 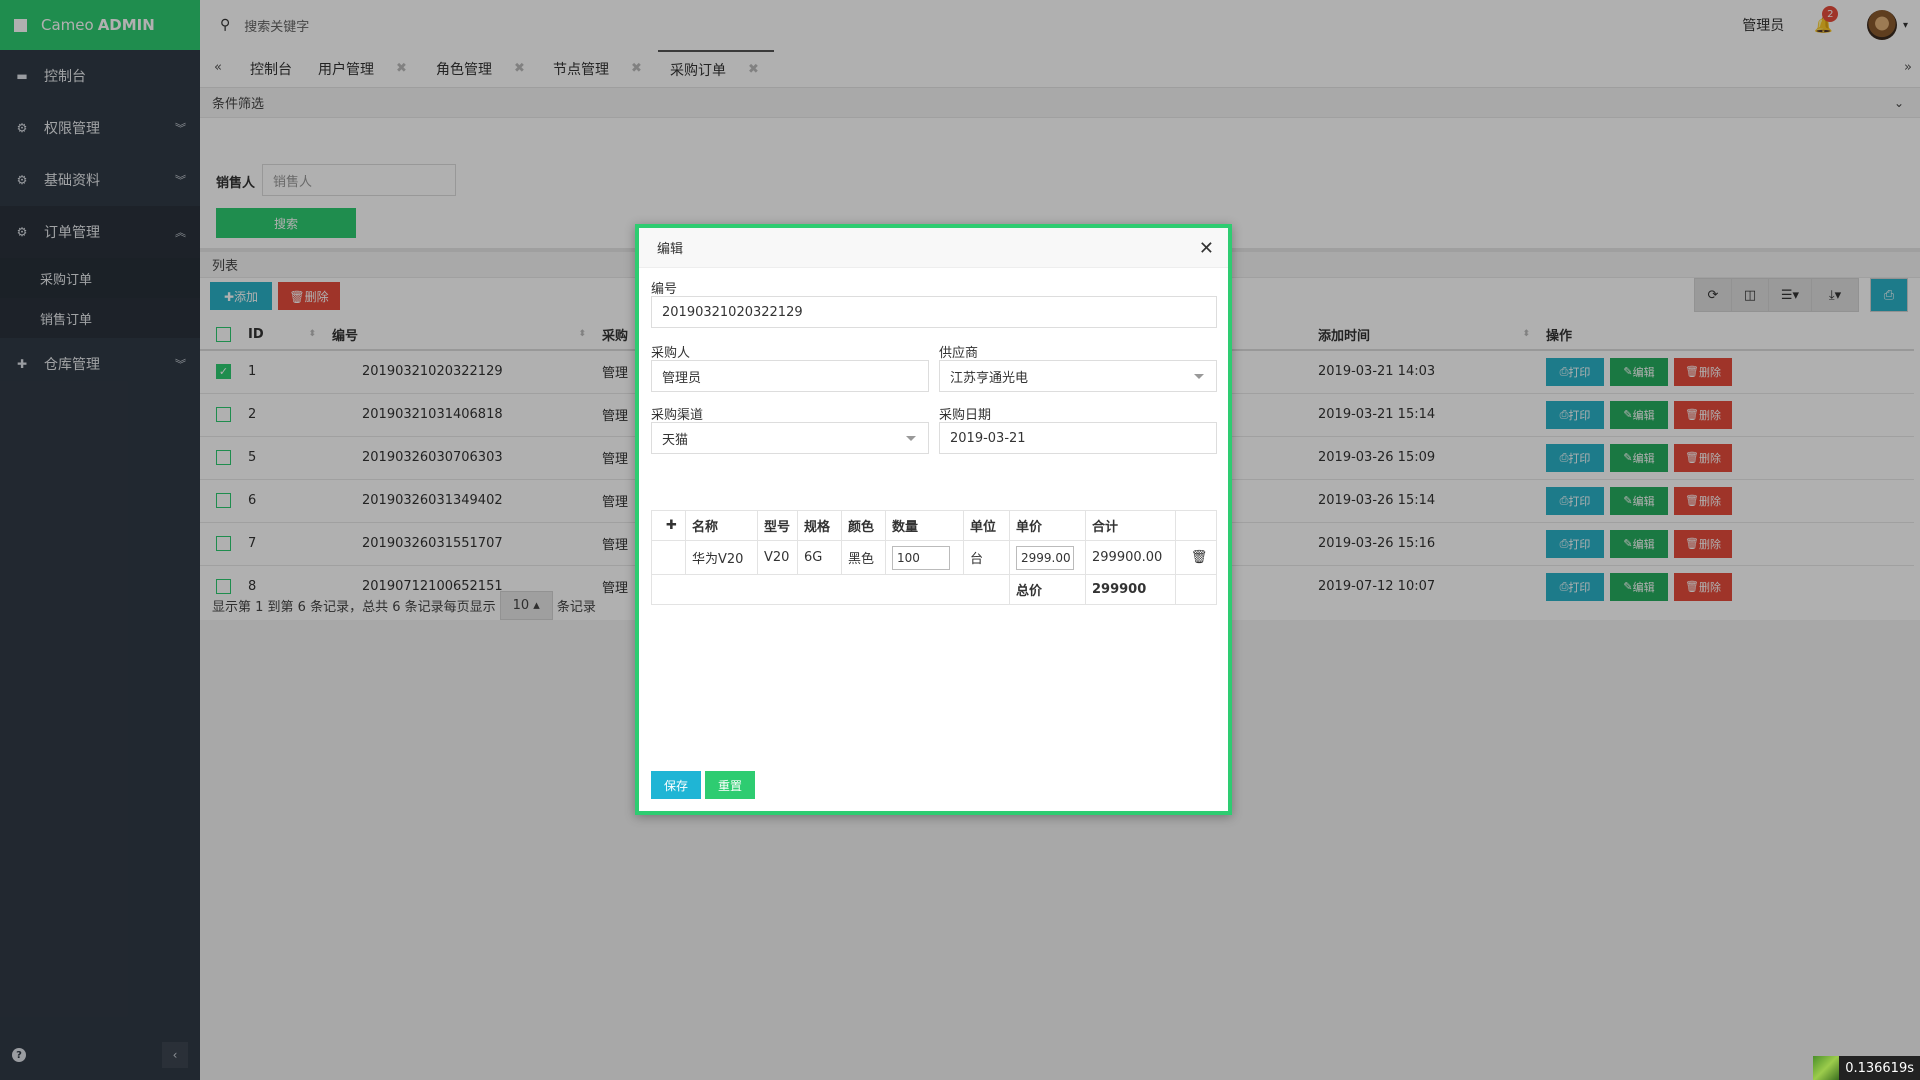 I want to click on total-row: 总价 299900, so click(x=934, y=589).